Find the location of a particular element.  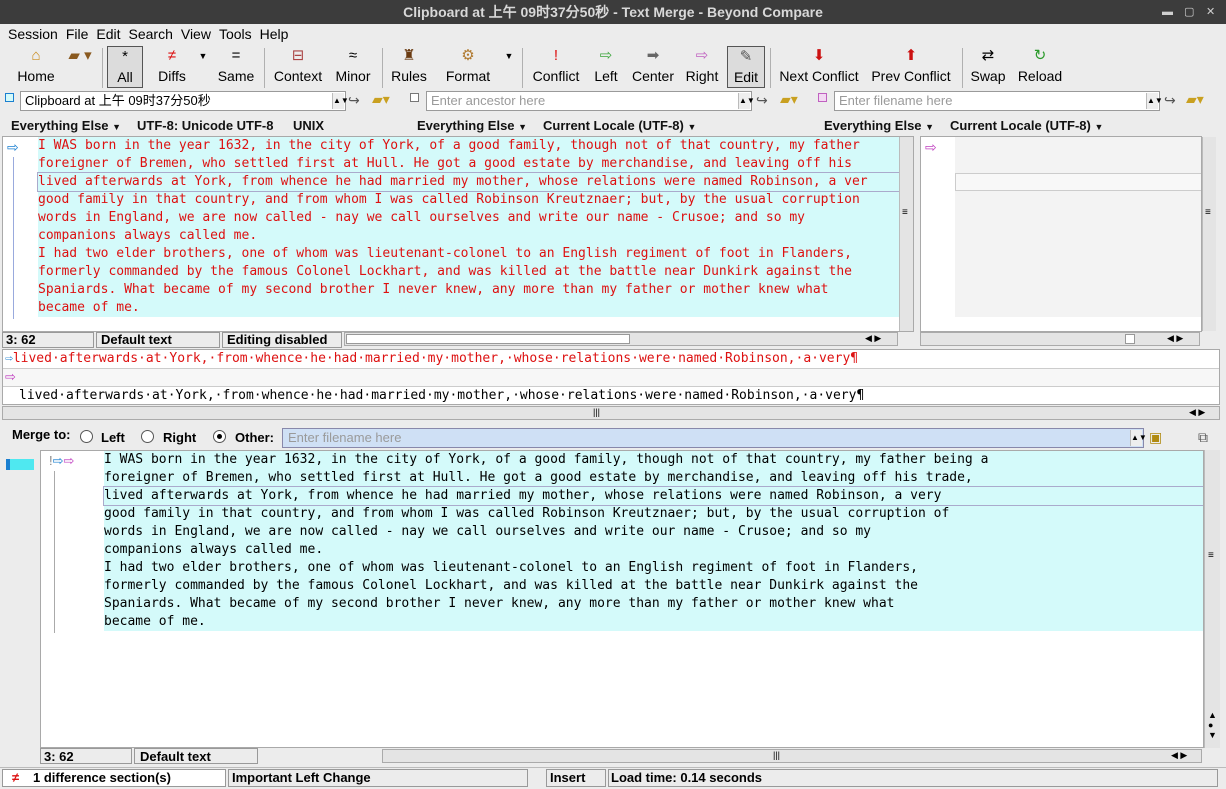

overview-marker is located at coordinates (20, 464).